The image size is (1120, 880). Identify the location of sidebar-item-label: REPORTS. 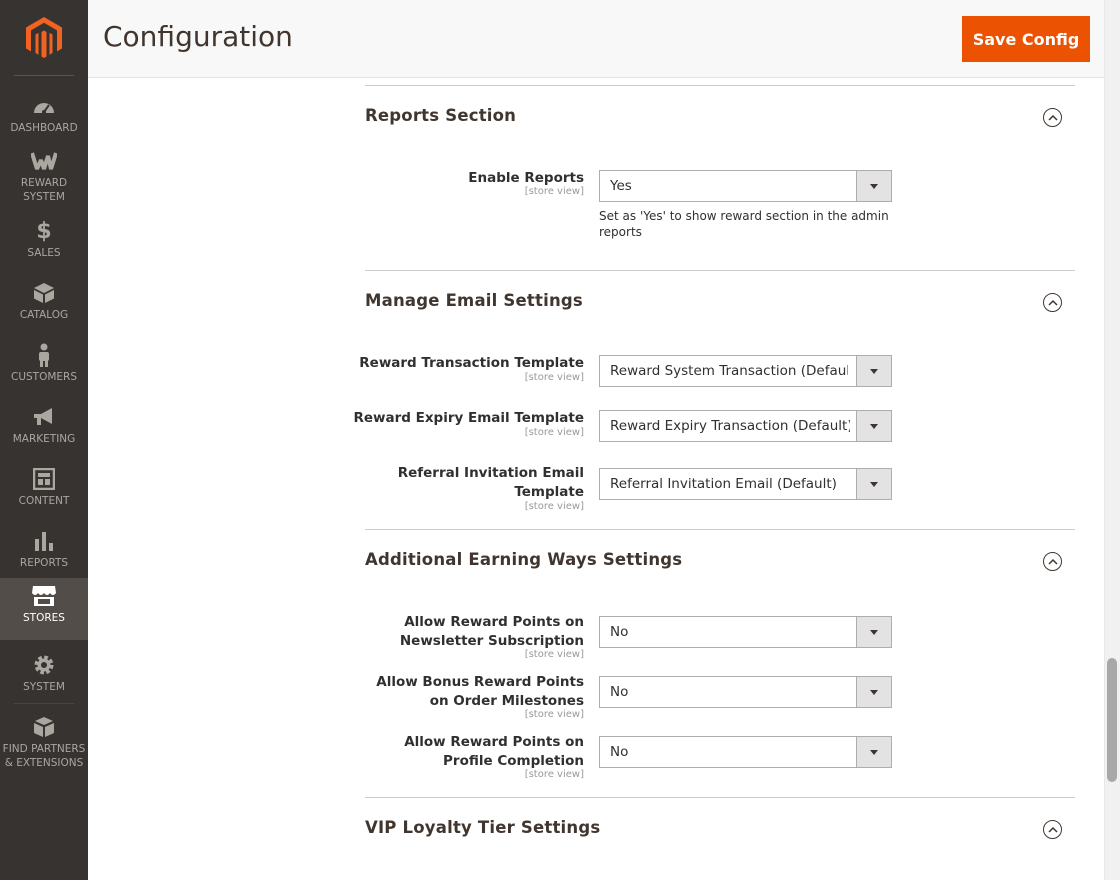
(44, 563).